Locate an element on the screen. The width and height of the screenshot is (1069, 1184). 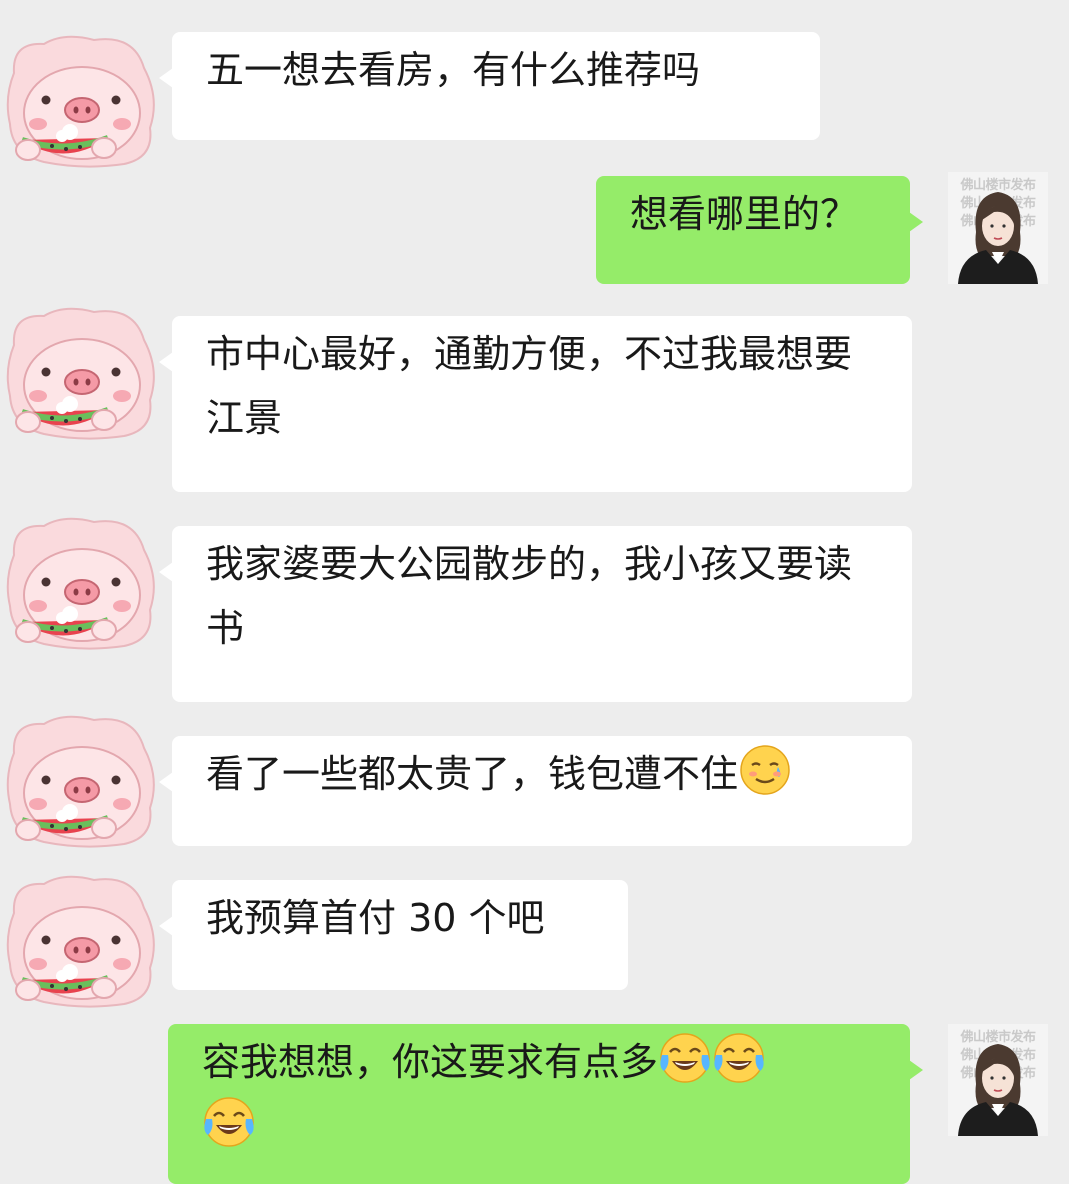
message-text: 五一想去看房，有什么推荐吗 is located at coordinates (453, 70).